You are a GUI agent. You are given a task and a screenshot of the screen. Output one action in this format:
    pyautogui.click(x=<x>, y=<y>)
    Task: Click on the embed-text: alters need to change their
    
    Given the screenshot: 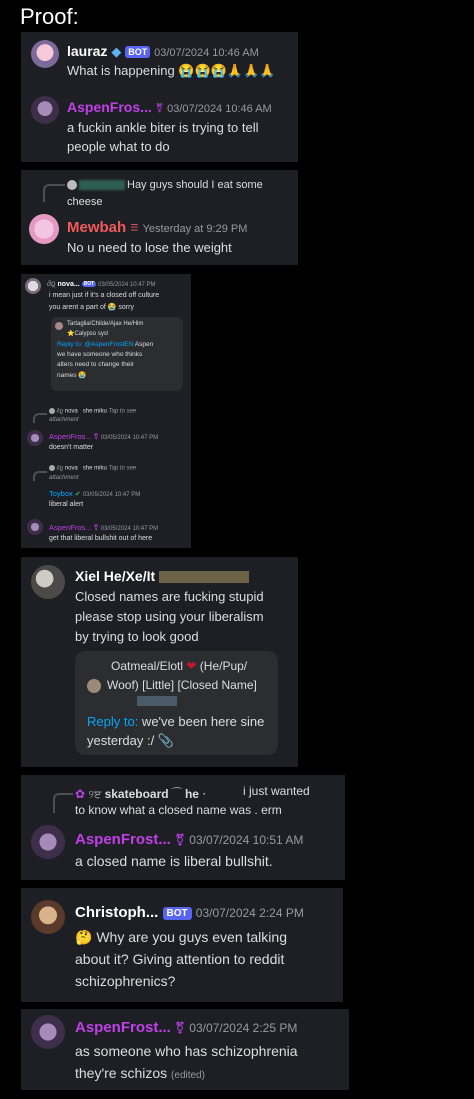 What is the action you would take?
    pyautogui.click(x=95, y=364)
    